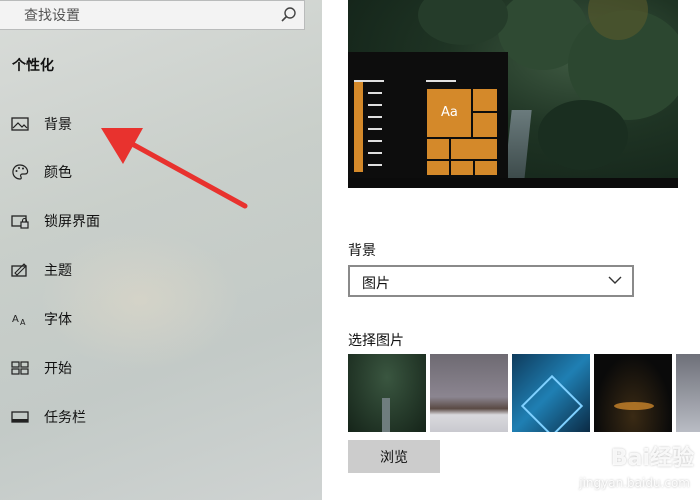  I want to click on sidebar-item-fonts: A A 字体, so click(161, 319).